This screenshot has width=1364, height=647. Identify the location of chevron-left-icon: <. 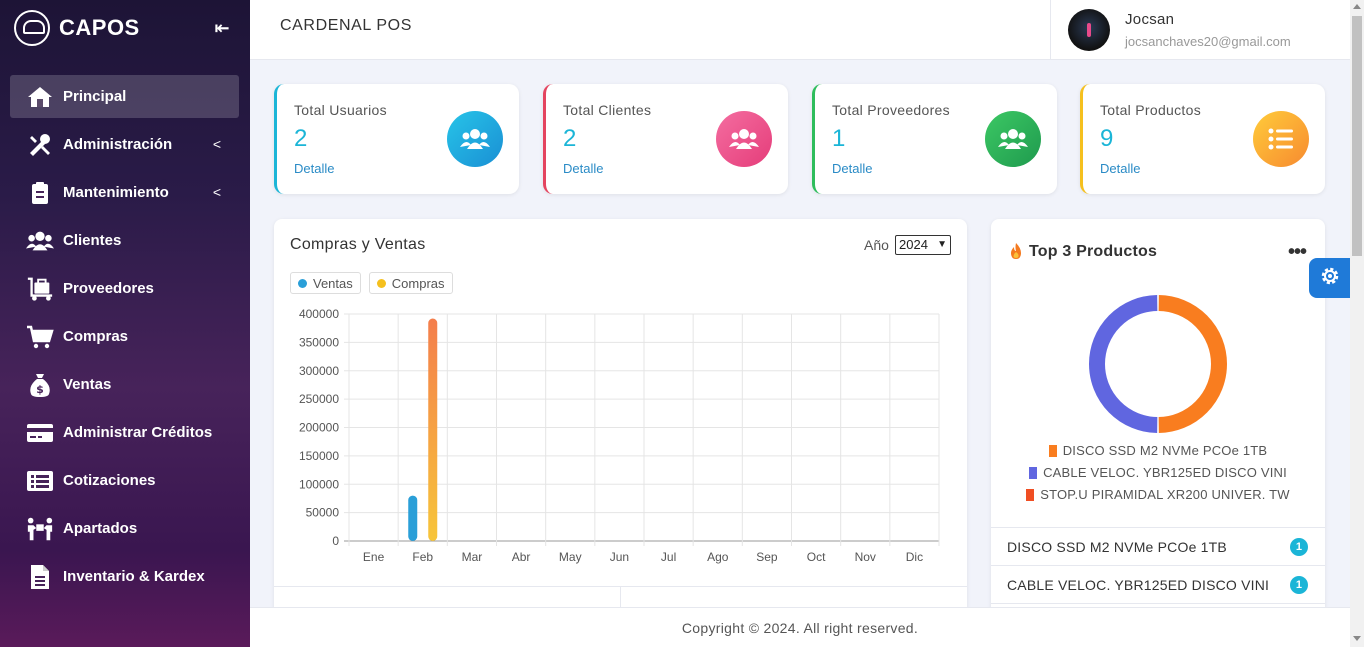
(216, 144).